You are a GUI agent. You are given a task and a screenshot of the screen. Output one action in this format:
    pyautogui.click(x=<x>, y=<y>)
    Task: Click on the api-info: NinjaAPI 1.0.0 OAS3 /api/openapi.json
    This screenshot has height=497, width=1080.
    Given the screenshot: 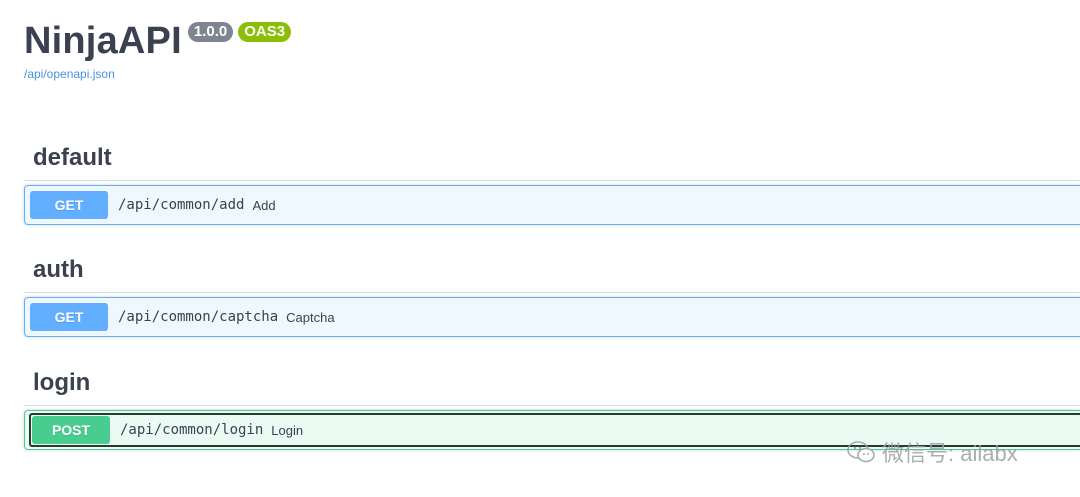 What is the action you would take?
    pyautogui.click(x=158, y=49)
    